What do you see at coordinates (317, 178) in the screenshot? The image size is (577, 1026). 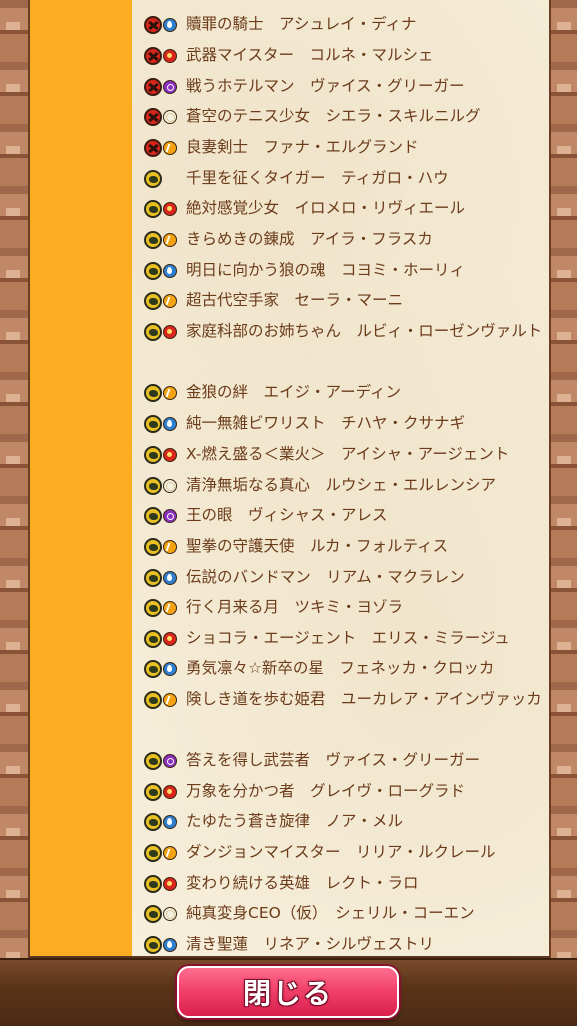 I see `list-item-label: 千里を征くタイガー ティガロ・ハウ` at bounding box center [317, 178].